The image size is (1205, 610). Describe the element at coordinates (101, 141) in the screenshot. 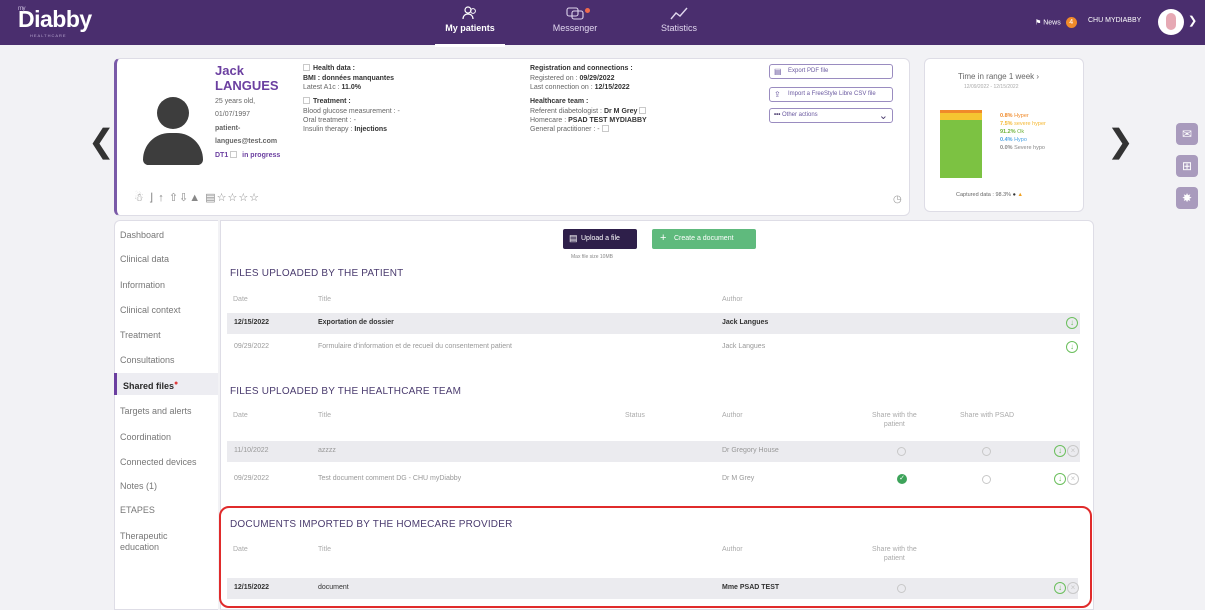

I see `previous-patient-arrow: ❮` at that location.